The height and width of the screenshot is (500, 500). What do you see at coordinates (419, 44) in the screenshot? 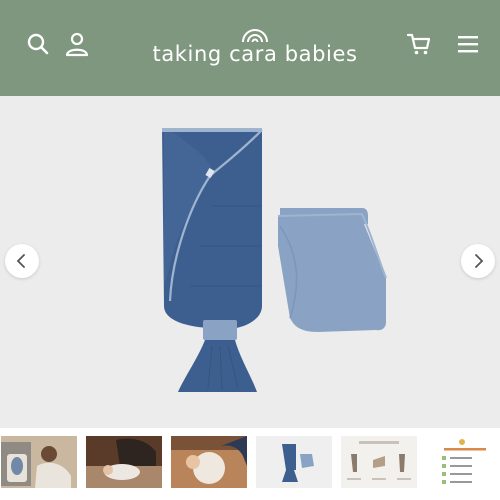
I see `cart-icon` at bounding box center [419, 44].